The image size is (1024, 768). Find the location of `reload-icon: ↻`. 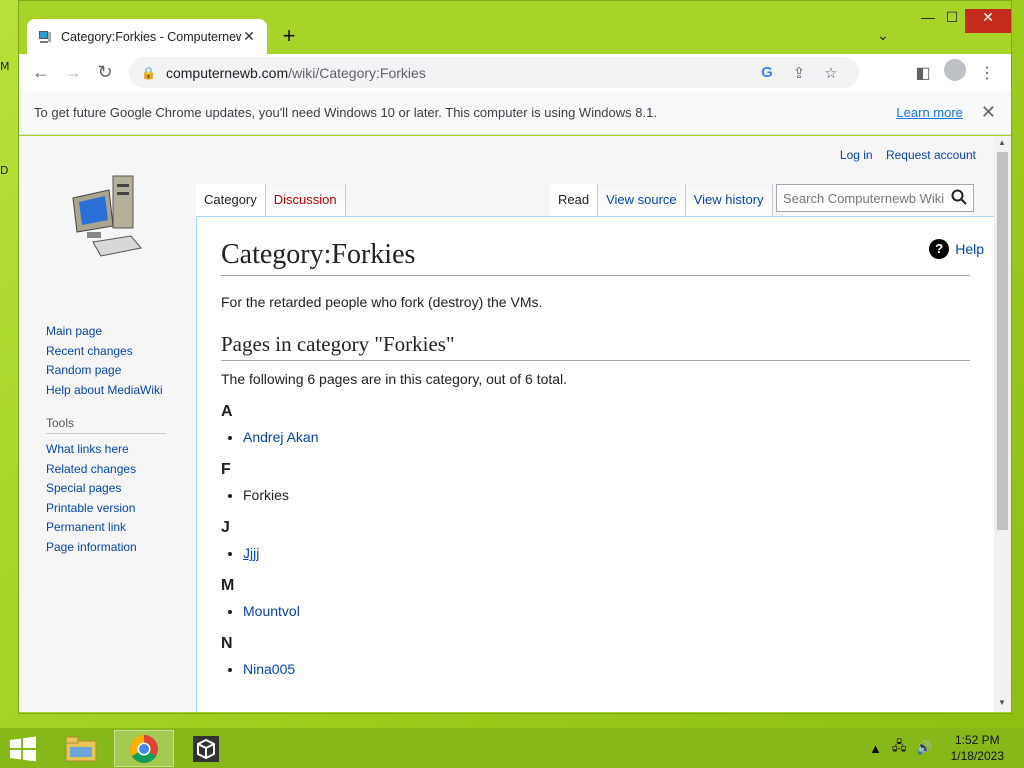

reload-icon: ↻ is located at coordinates (105, 73).